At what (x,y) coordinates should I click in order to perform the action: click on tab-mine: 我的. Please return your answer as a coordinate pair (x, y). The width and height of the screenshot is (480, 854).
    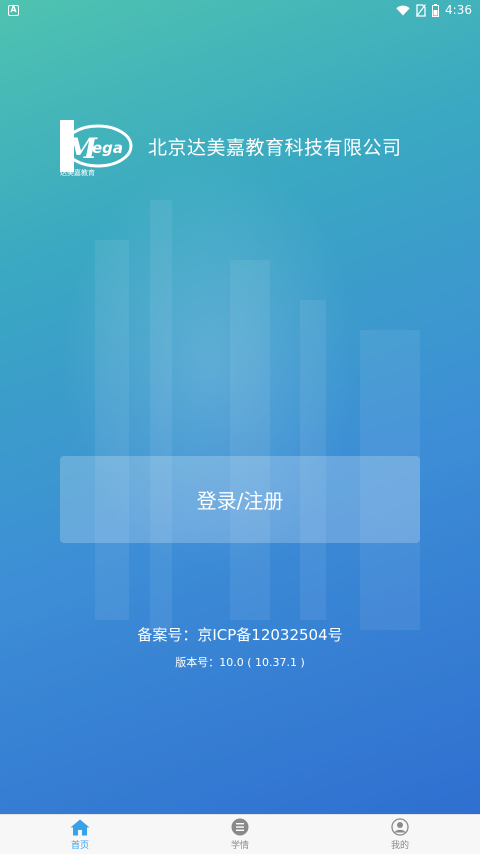
    Looking at the image, I should click on (400, 834).